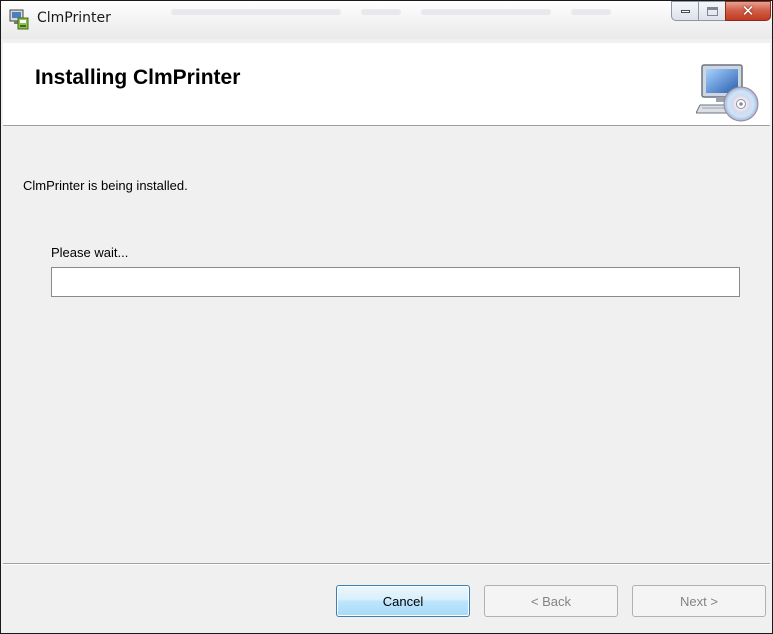  I want to click on caption-buttons: ✕, so click(721, 11).